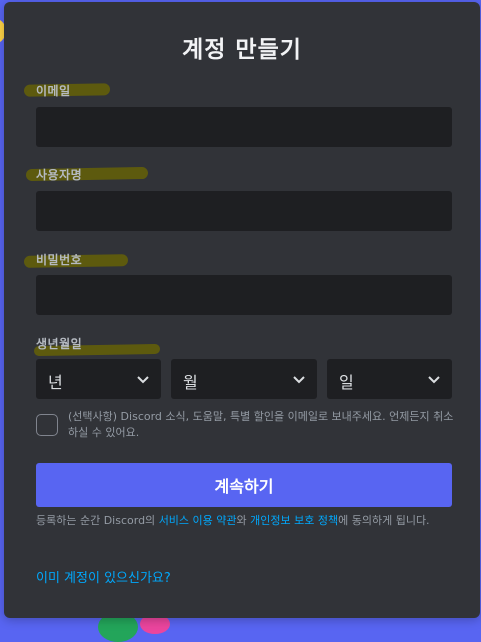  What do you see at coordinates (98, 379) in the screenshot?
I see `year-select: 년` at bounding box center [98, 379].